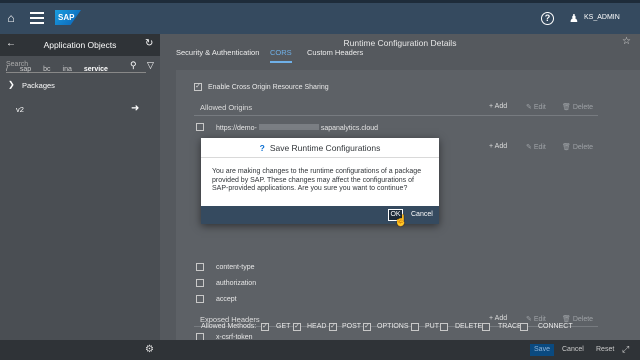 This screenshot has width=640, height=360. What do you see at coordinates (422, 215) in the screenshot?
I see `dialog-cancel-button: Cancel` at bounding box center [422, 215].